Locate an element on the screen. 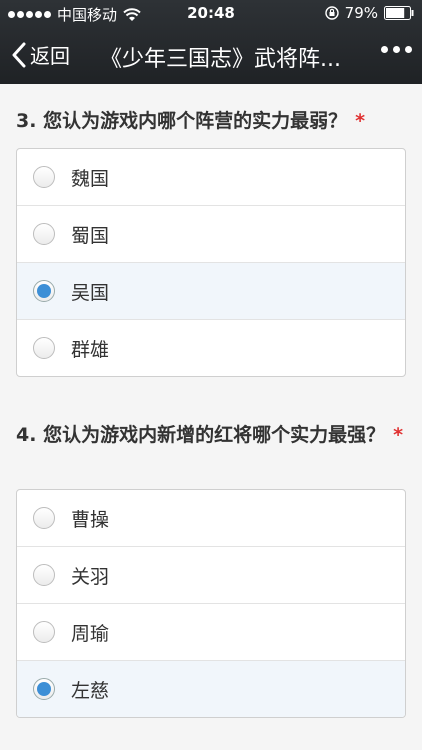  option-label: 周瑜 is located at coordinates (90, 633).